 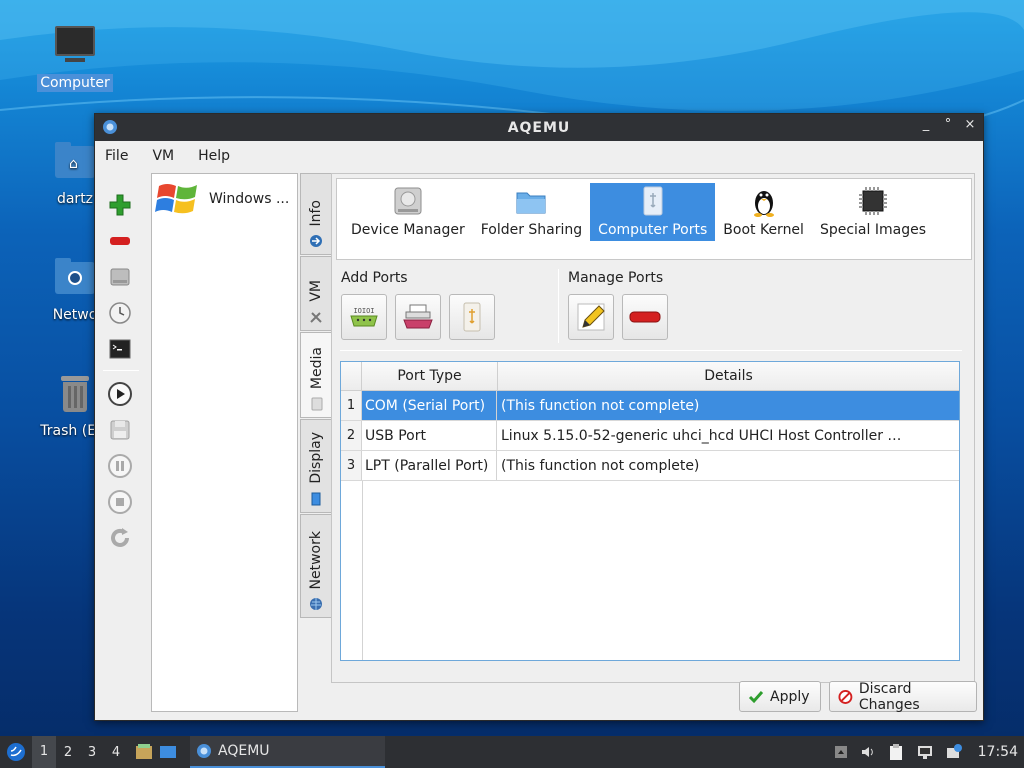 I want to click on tab-display: Display, so click(x=315, y=466).